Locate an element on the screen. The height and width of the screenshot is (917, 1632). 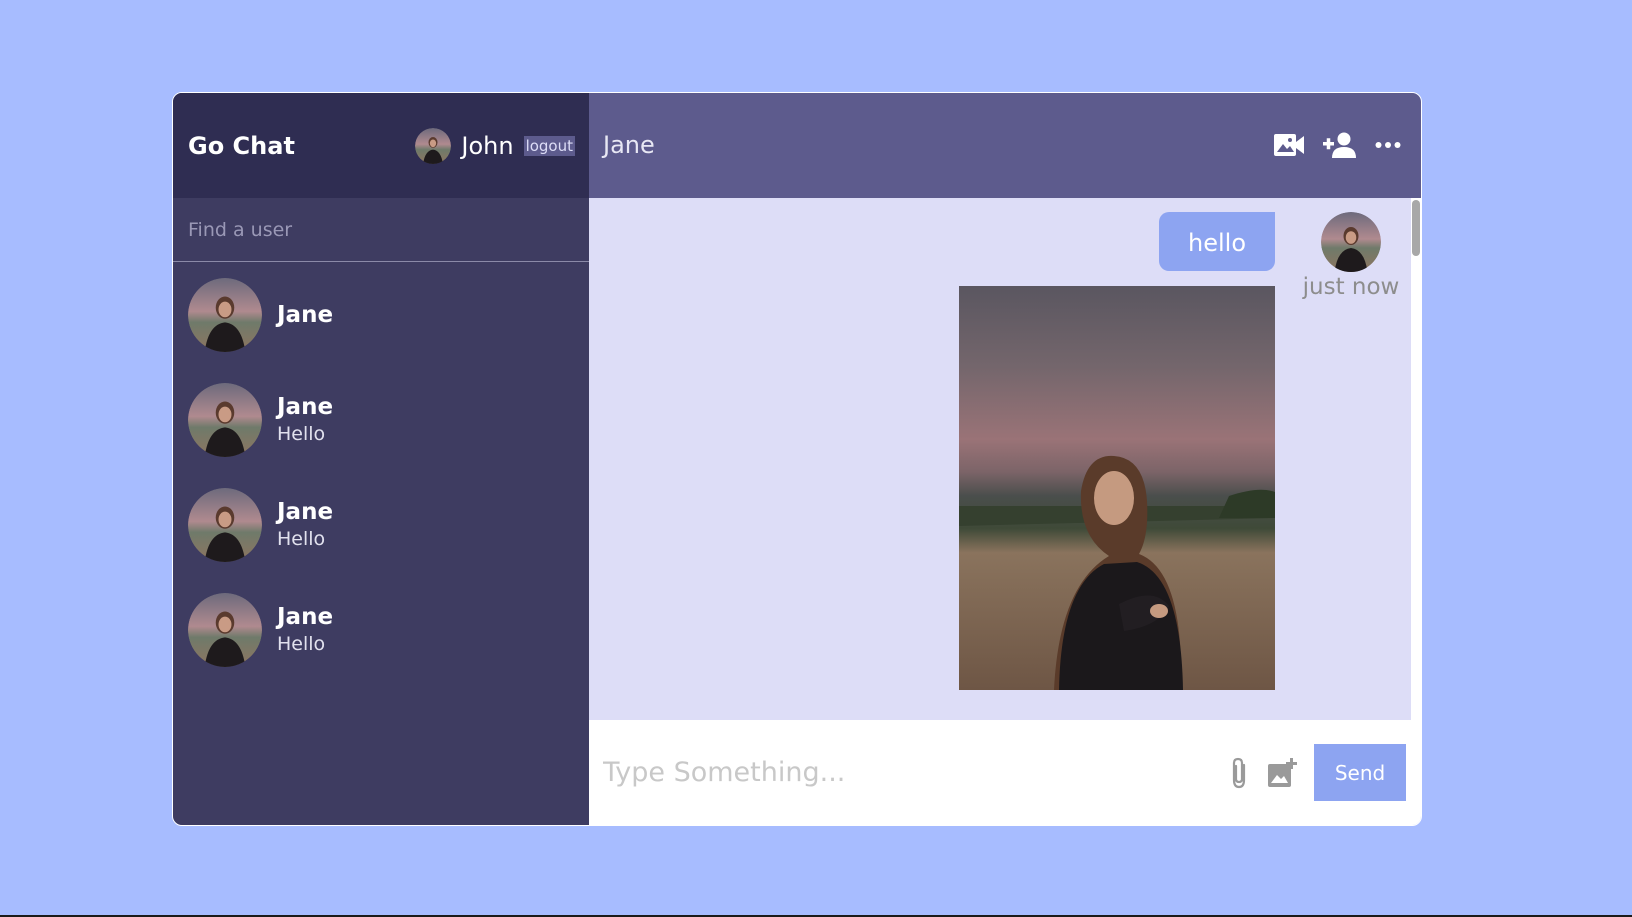
chat-actions is located at coordinates (1337, 145).